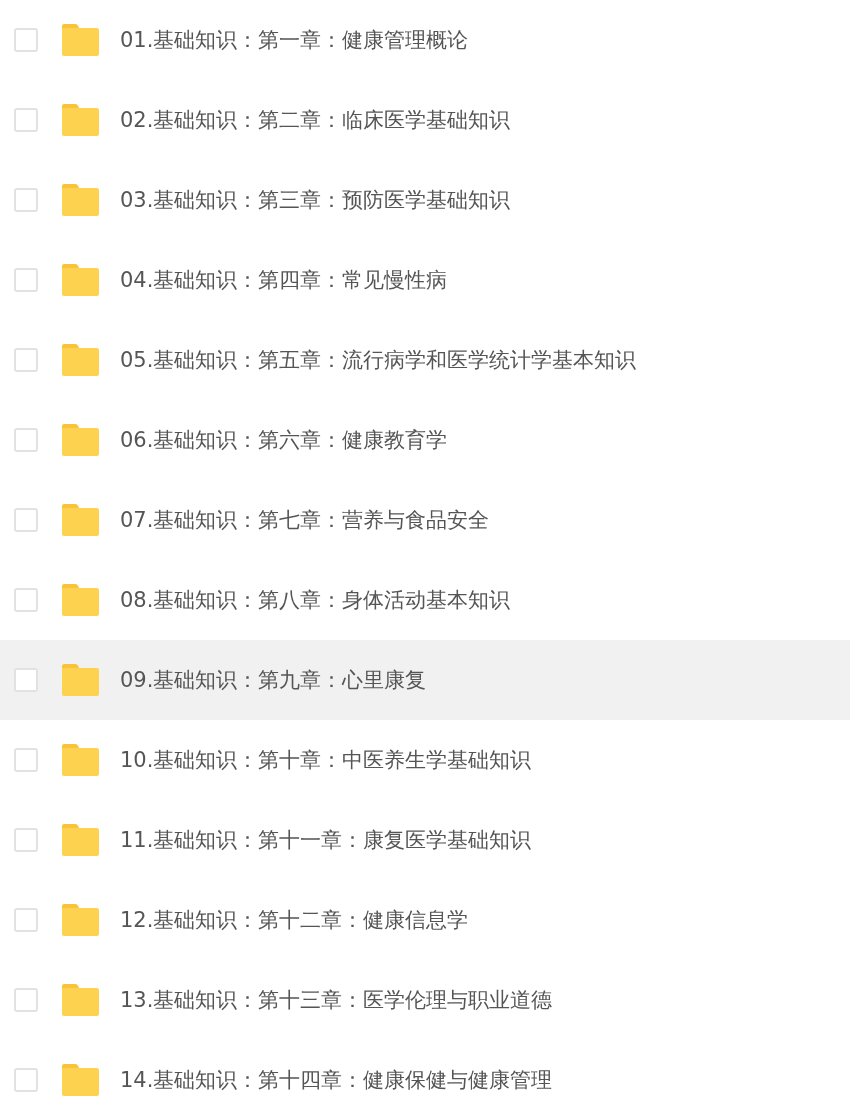 This screenshot has width=850, height=1104. What do you see at coordinates (315, 600) in the screenshot?
I see `folder-name: 08.基础知识：第八章：身体活动基本知识` at bounding box center [315, 600].